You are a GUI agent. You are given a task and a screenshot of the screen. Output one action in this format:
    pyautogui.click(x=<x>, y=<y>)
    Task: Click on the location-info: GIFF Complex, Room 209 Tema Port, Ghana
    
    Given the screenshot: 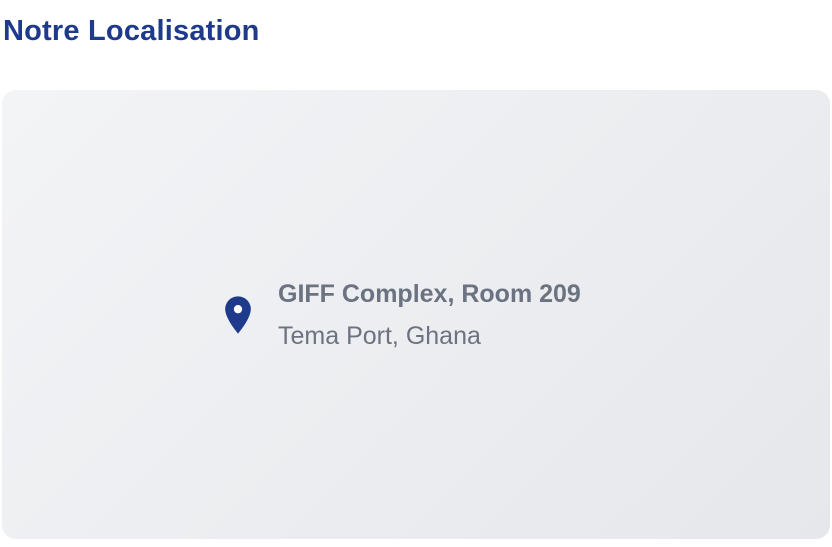 What is the action you would take?
    pyautogui.click(x=401, y=315)
    